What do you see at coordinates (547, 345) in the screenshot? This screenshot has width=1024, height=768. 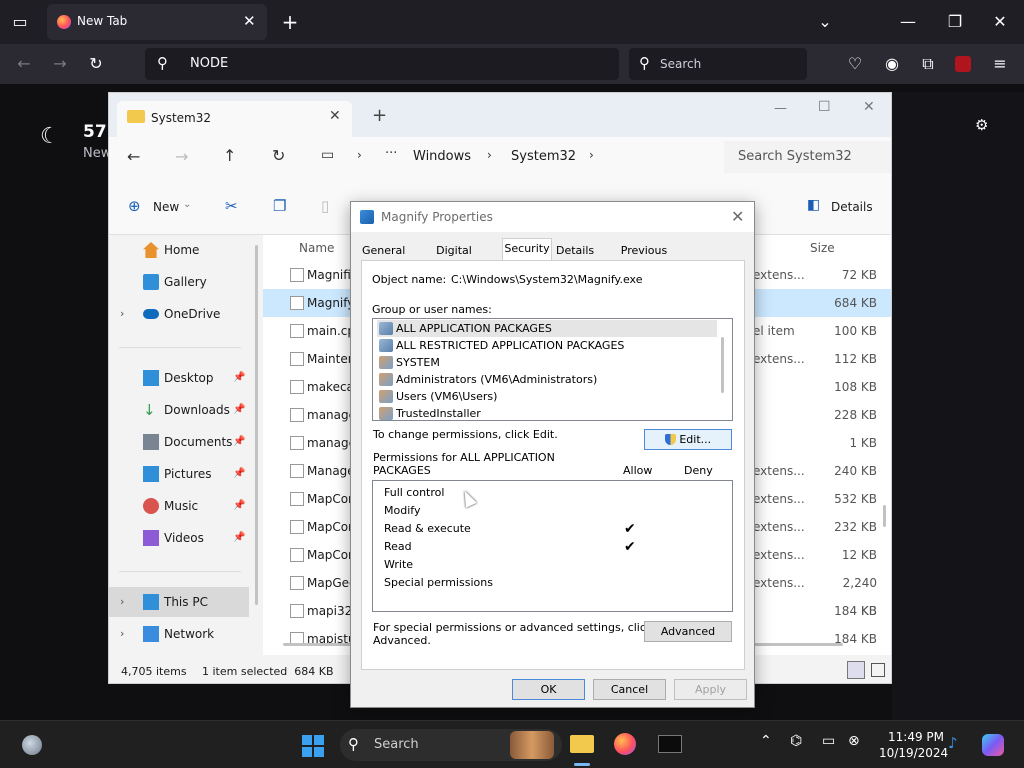 I see `list-item: ALL RESTRICTED APPLICATION PACKAGES` at bounding box center [547, 345].